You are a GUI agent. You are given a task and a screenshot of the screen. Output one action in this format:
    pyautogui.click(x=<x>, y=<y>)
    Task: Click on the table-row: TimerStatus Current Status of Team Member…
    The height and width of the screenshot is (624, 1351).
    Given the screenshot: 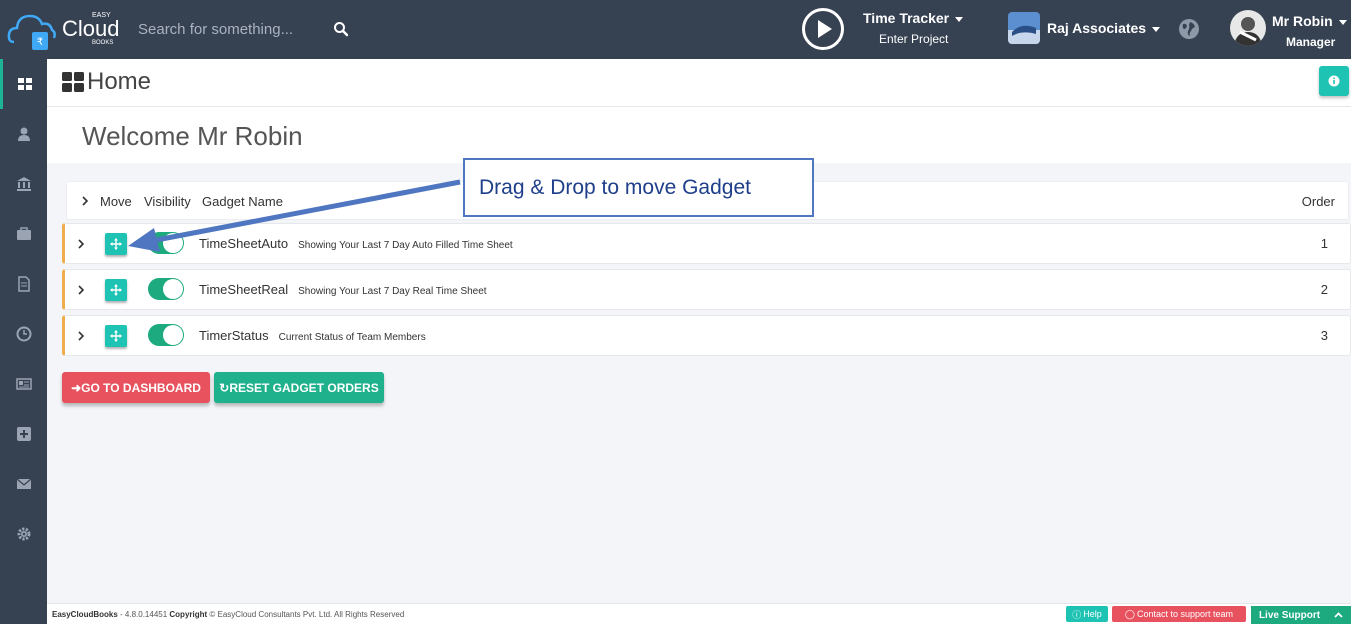 What is the action you would take?
    pyautogui.click(x=706, y=335)
    